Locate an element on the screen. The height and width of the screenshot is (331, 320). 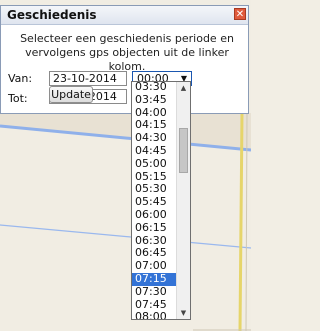
scroll-down-icon: ▼ is located at coordinates (183, 313).